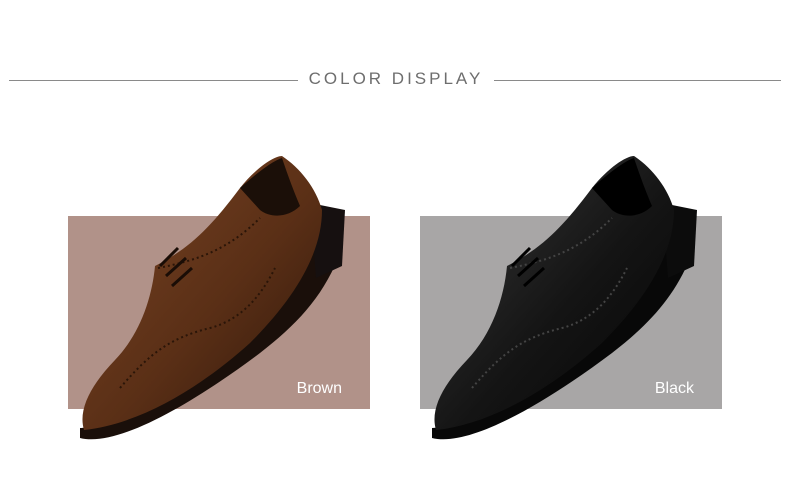 The height and width of the screenshot is (488, 790). I want to click on header-divider-left, so click(153, 80).